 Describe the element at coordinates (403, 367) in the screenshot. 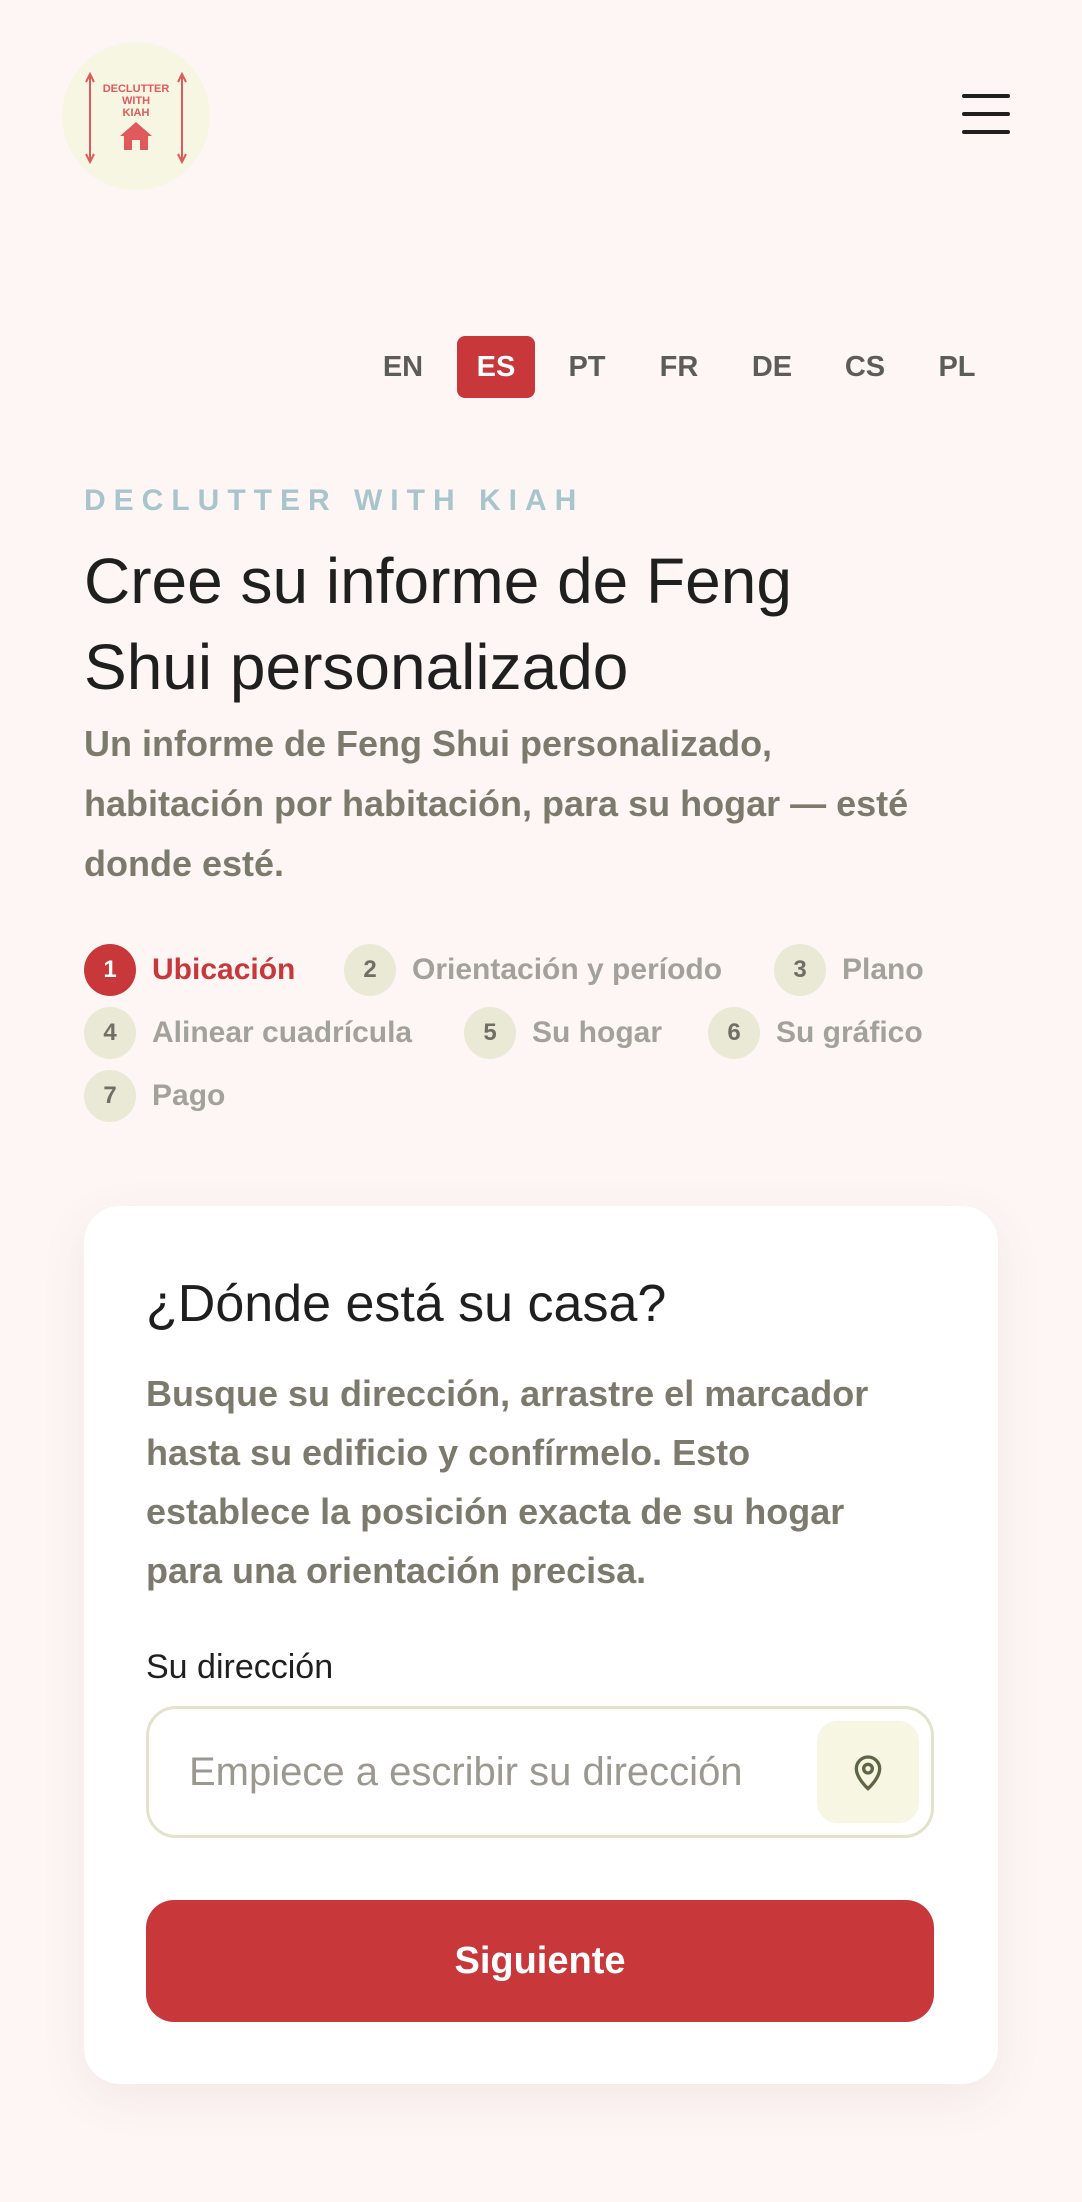

I see `lang-en: EN` at that location.